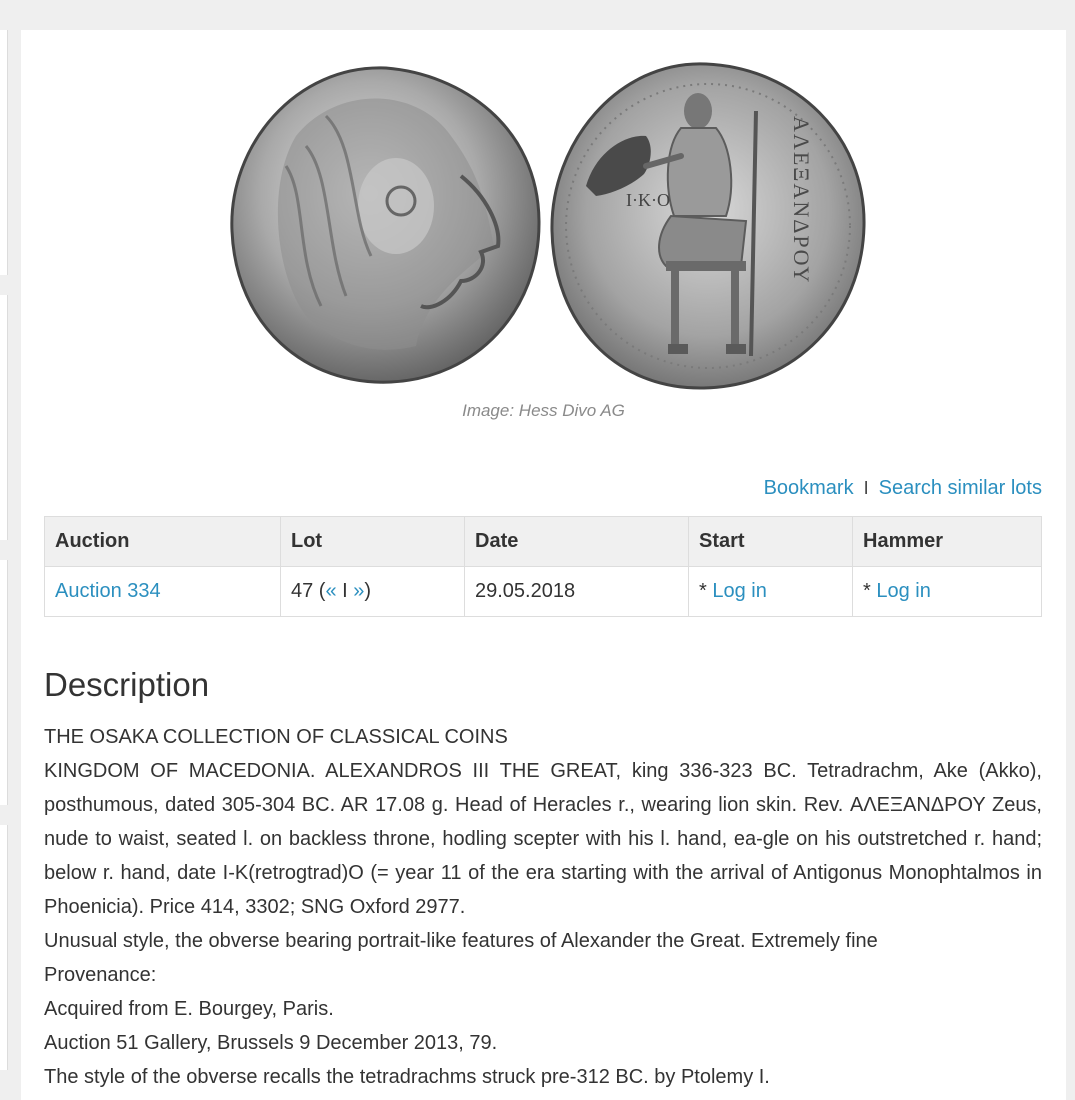  I want to click on lot-actions: Bookmark I Search similar lots, so click(903, 488).